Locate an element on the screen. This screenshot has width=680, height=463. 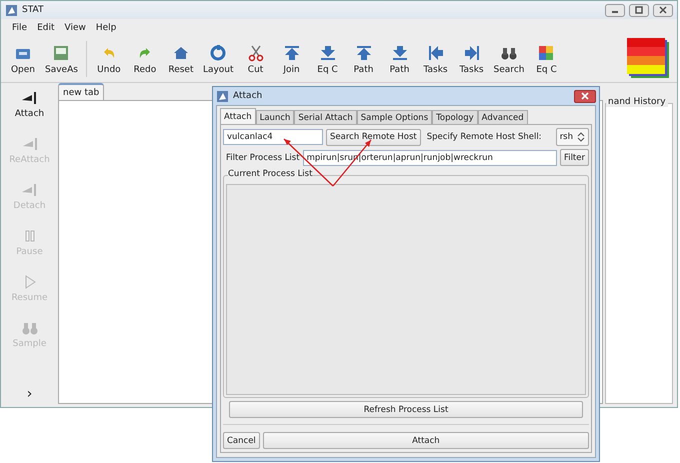
tab: Sample Options is located at coordinates (394, 117).